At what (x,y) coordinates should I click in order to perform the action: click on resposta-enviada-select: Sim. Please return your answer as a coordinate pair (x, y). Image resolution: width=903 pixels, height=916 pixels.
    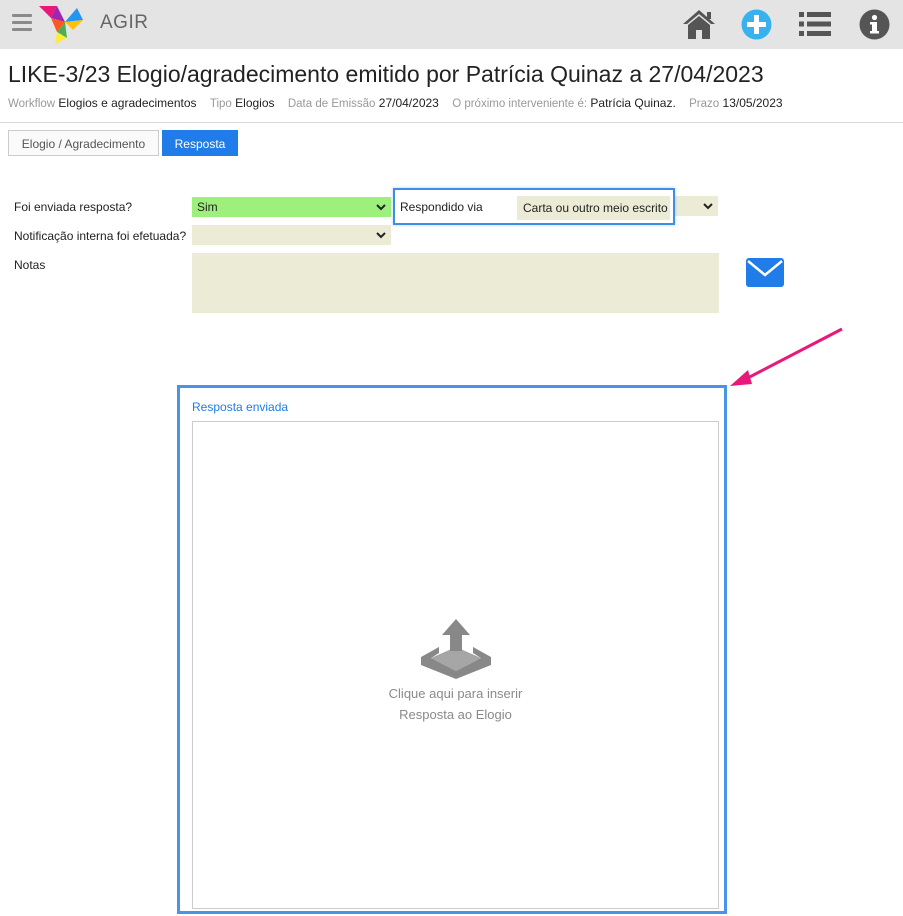
    Looking at the image, I should click on (291, 207).